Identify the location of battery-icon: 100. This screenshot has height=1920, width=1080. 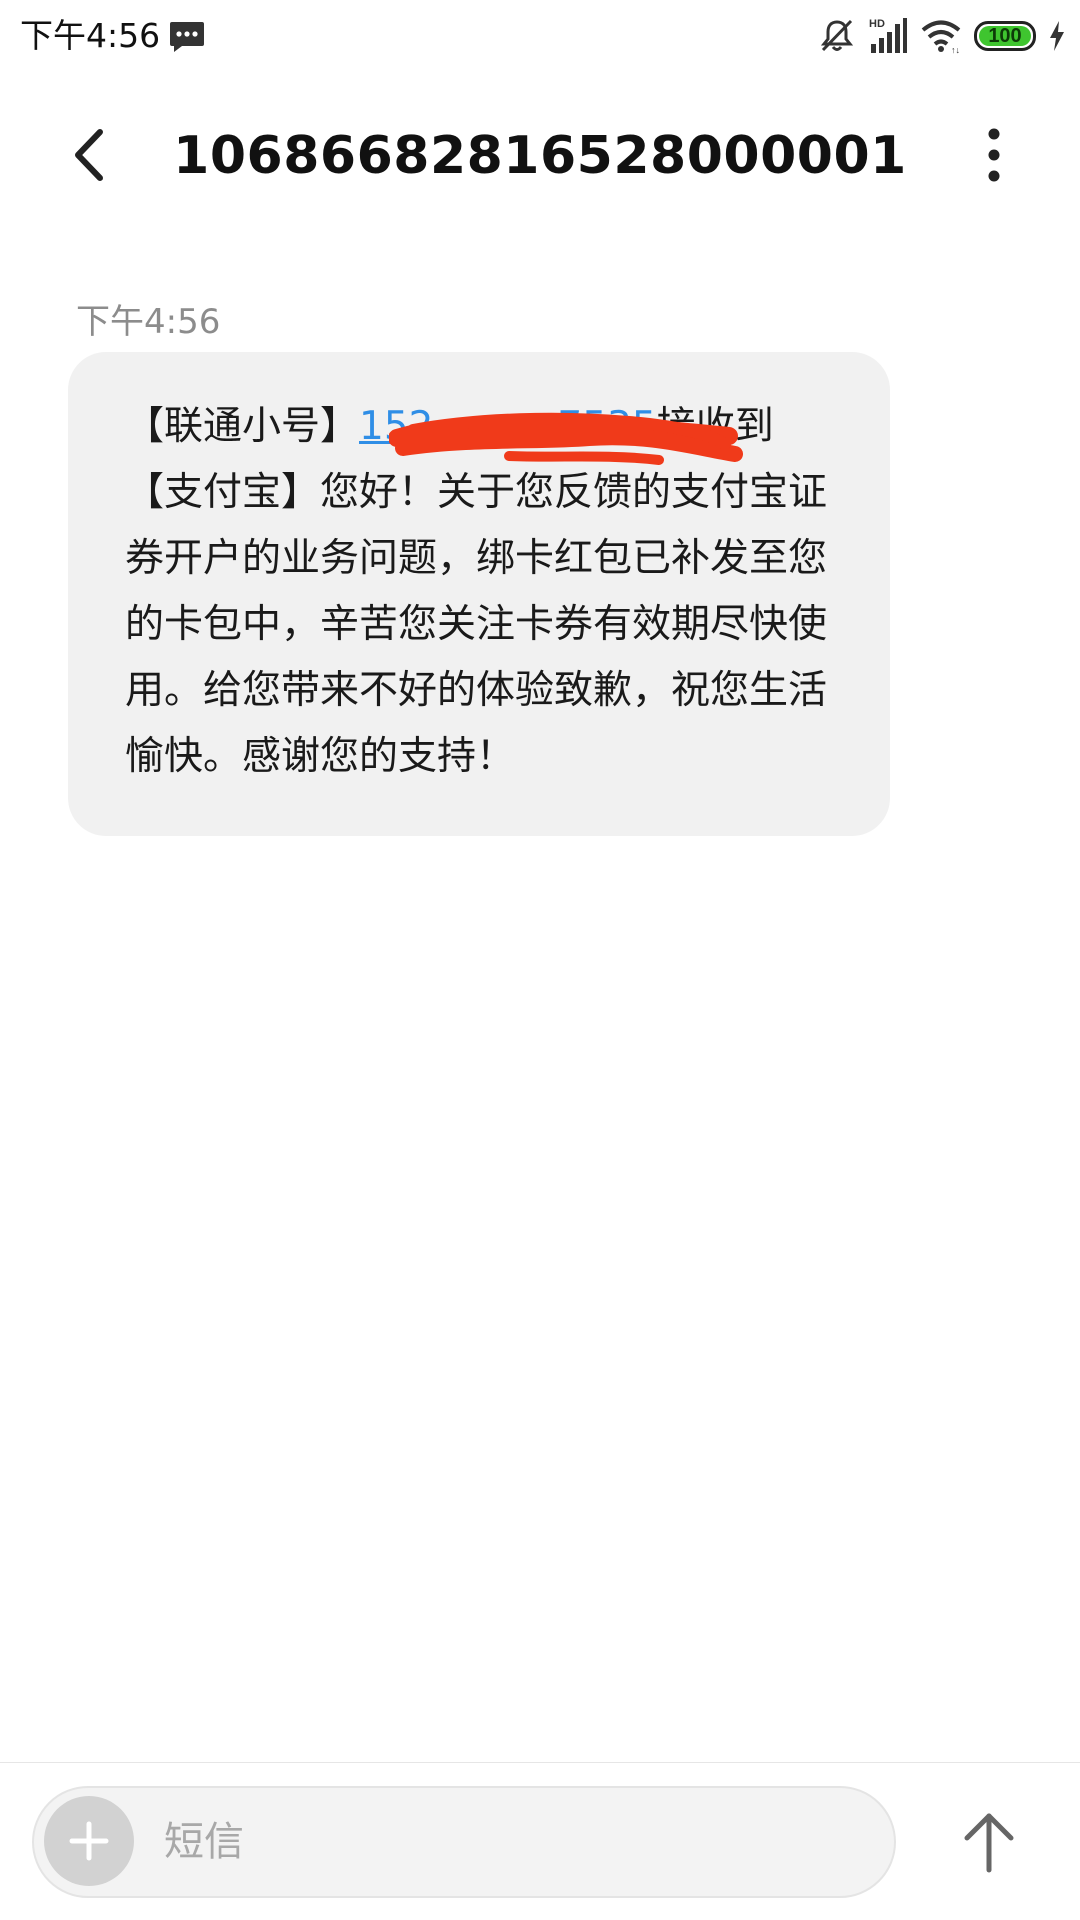
(1005, 36).